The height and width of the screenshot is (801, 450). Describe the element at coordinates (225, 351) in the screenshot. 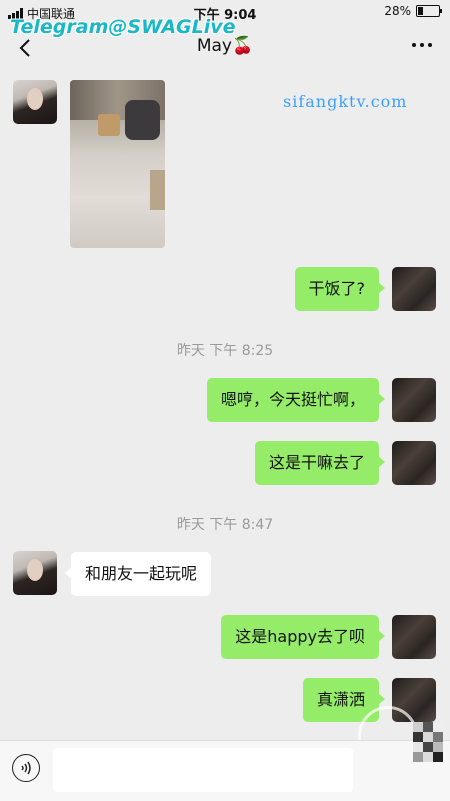

I see `message-timestamp: 昨天 下午 8:25` at that location.